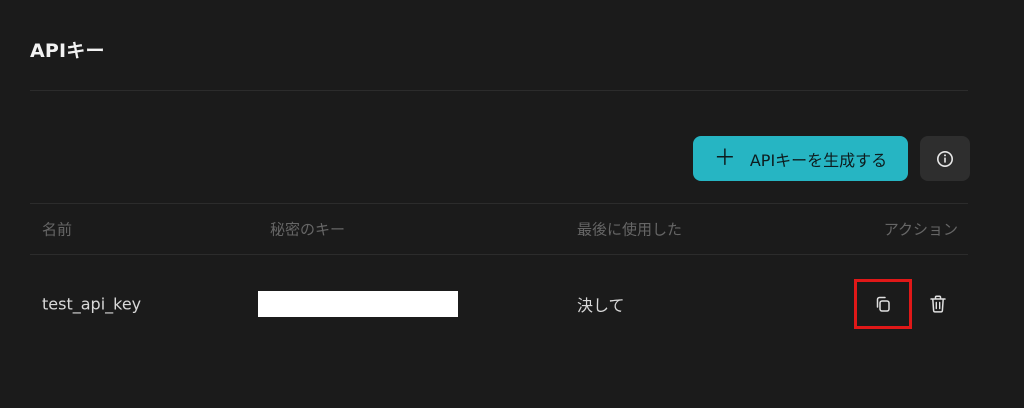 The height and width of the screenshot is (408, 1024). I want to click on create-api-key-button: ＋ APIキーを生成する, so click(800, 158).